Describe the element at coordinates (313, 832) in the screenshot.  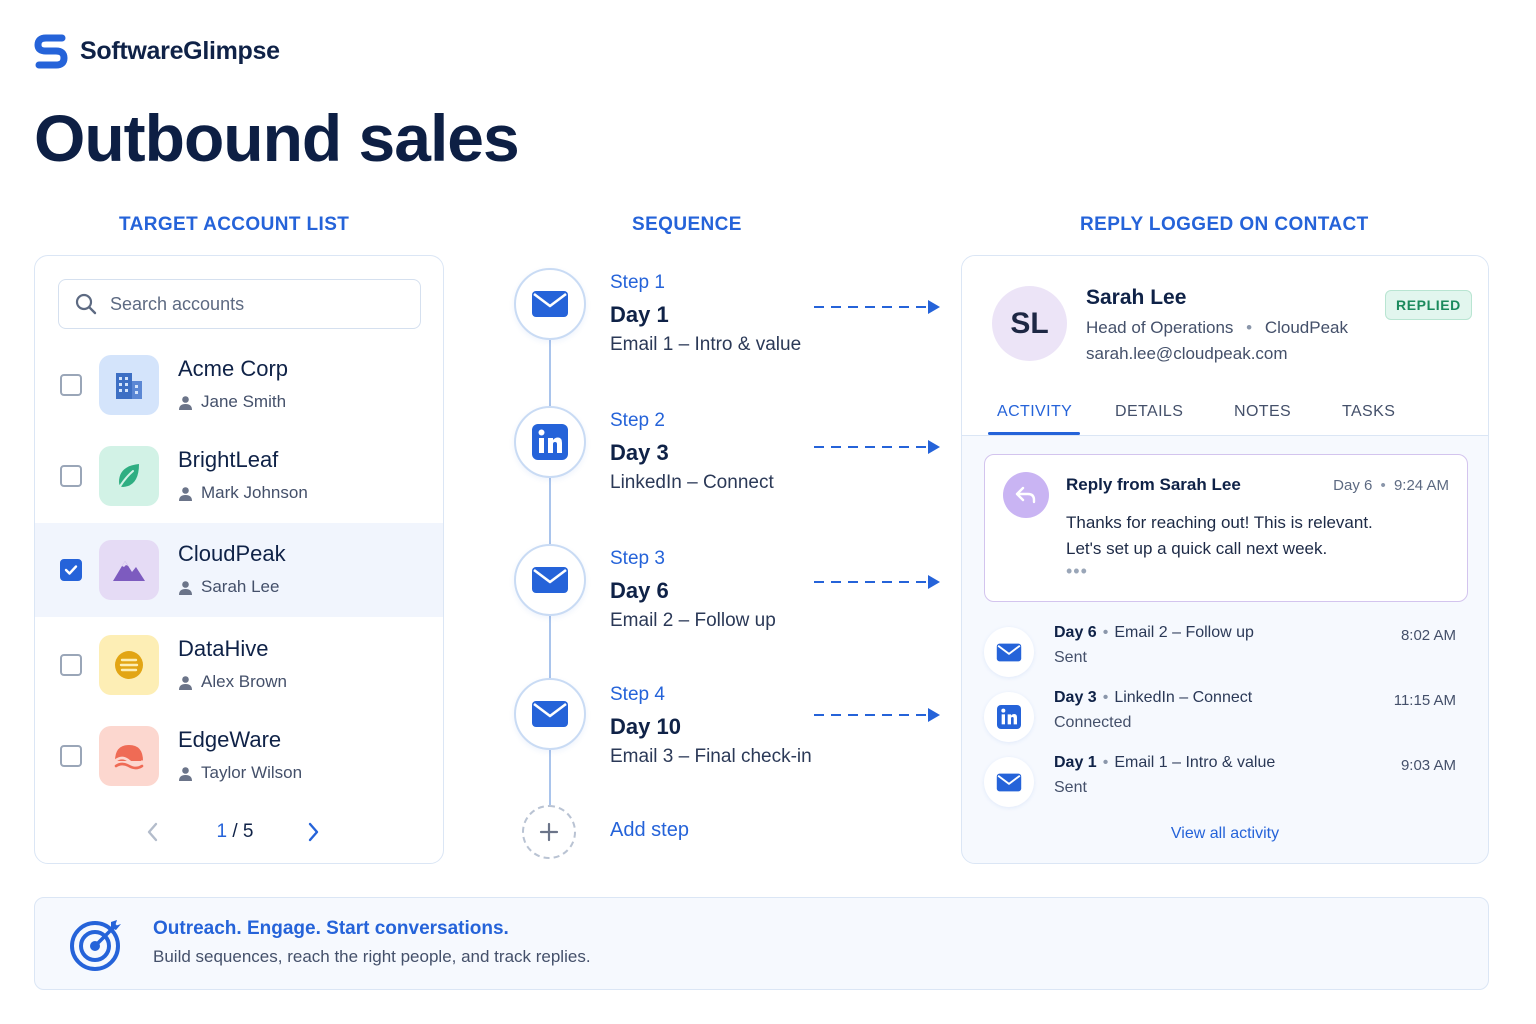
I see `chevron-right-icon` at that location.